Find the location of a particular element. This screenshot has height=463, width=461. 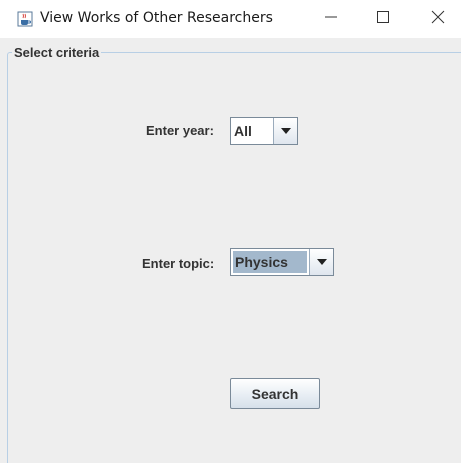

group-title: Select criteria is located at coordinates (57, 52).